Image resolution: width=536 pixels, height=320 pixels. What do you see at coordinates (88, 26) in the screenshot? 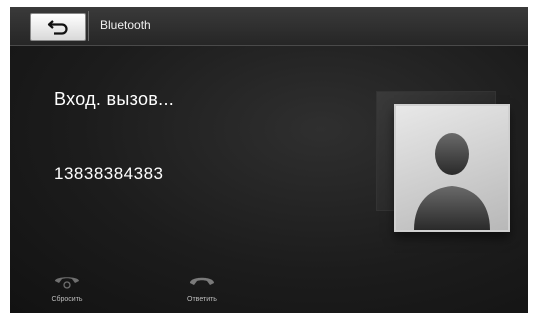
I see `title-separator` at bounding box center [88, 26].